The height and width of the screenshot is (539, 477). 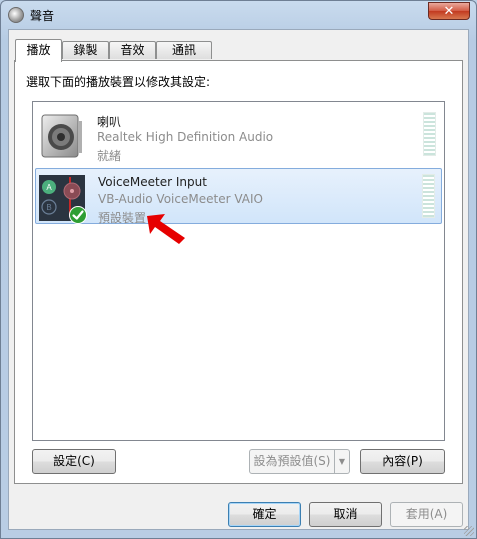 What do you see at coordinates (185, 137) in the screenshot?
I see `device-description: Realtek High Definition Audio` at bounding box center [185, 137].